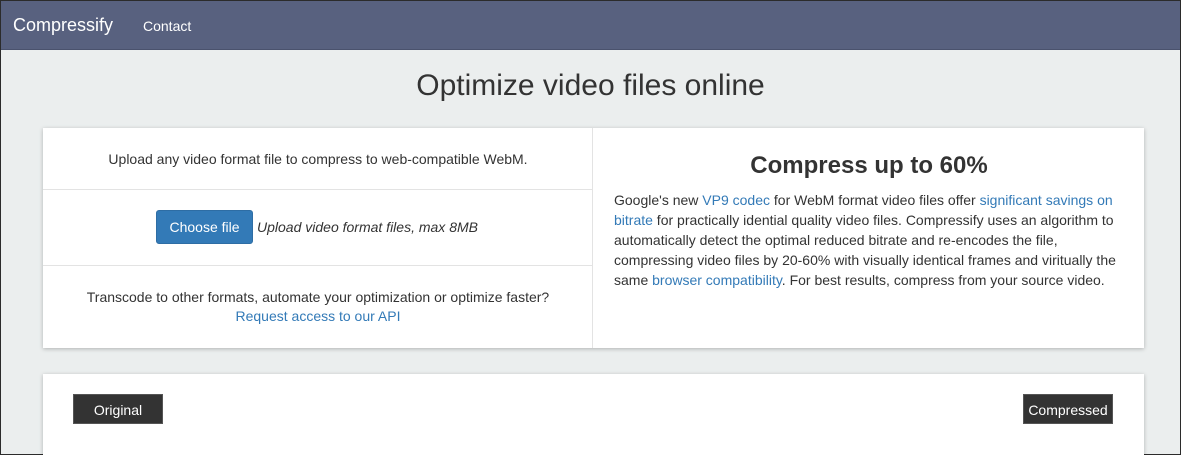 The height and width of the screenshot is (455, 1181). What do you see at coordinates (869, 165) in the screenshot?
I see `info-heading: Compress up to 60%` at bounding box center [869, 165].